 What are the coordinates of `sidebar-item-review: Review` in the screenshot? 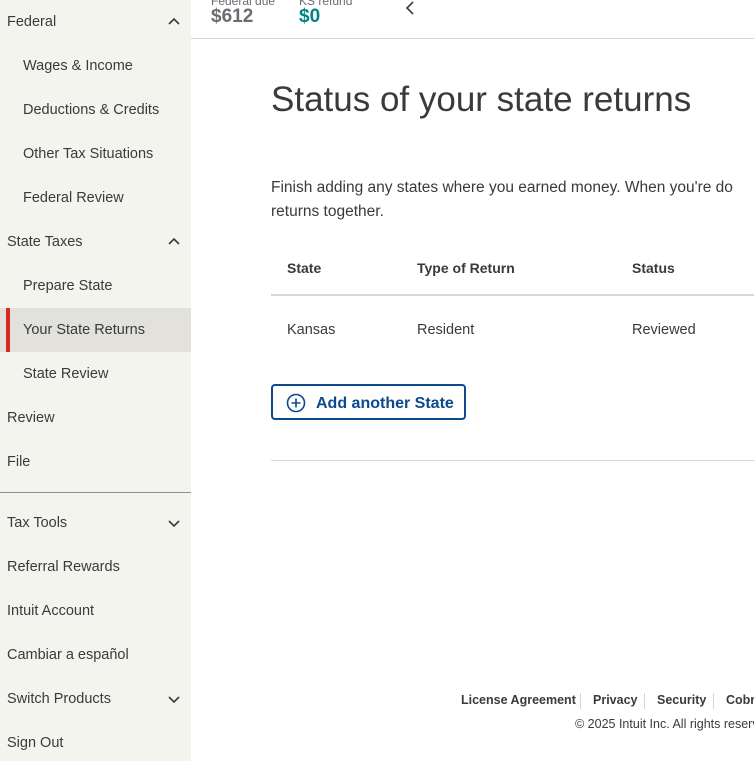 It's located at (95, 418).